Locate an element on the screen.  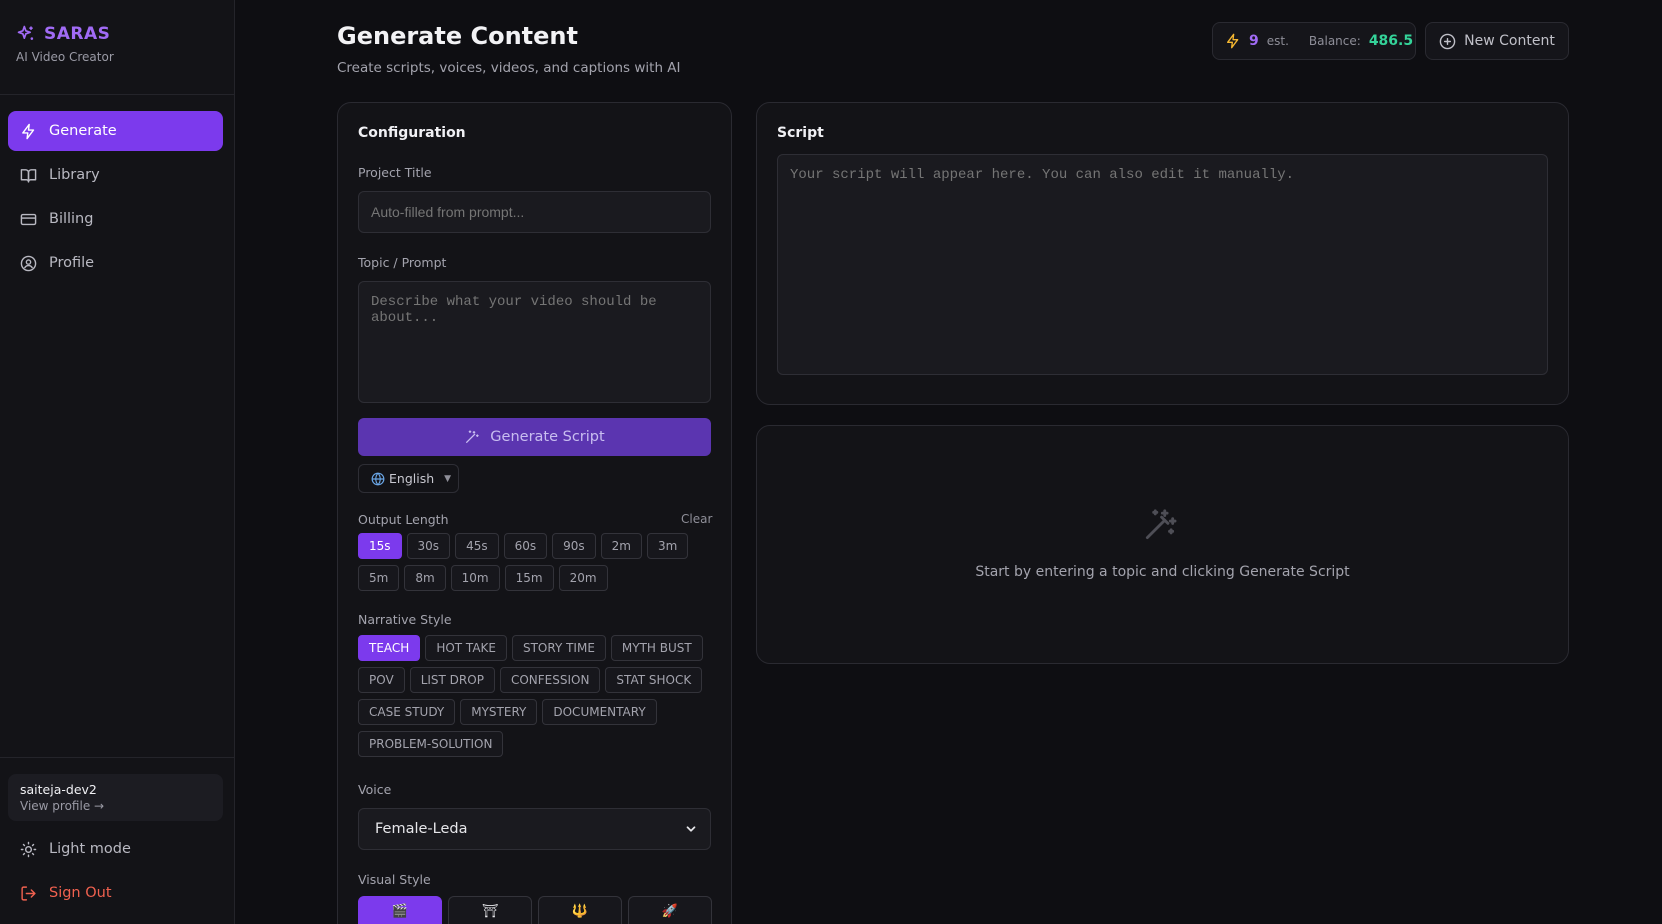
narrative-option-teach: TEACH is located at coordinates (389, 648).